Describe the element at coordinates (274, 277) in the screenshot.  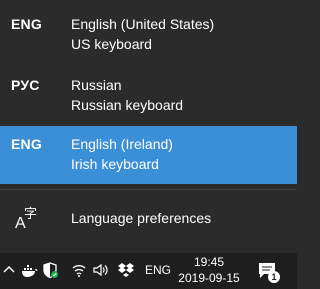
I see `notification-count-badge: 1` at that location.